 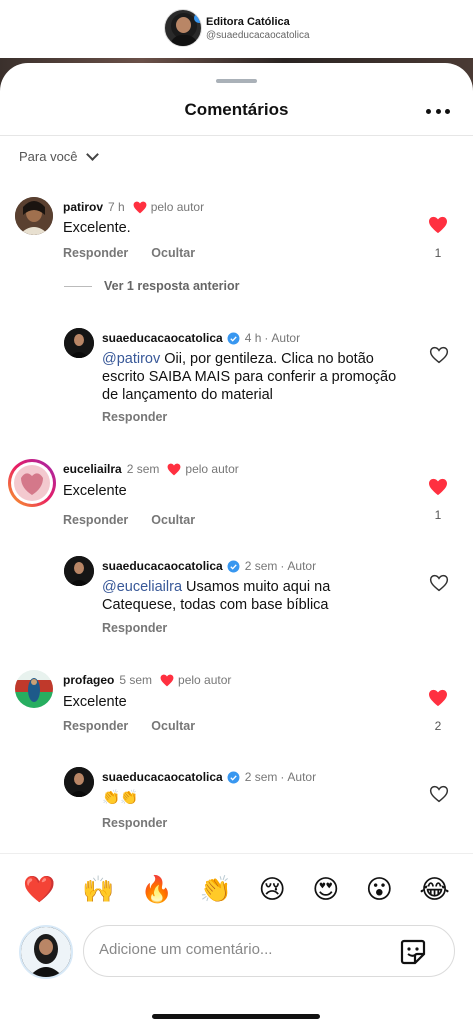 I want to click on reply-mention: @patirov, so click(x=131, y=359).